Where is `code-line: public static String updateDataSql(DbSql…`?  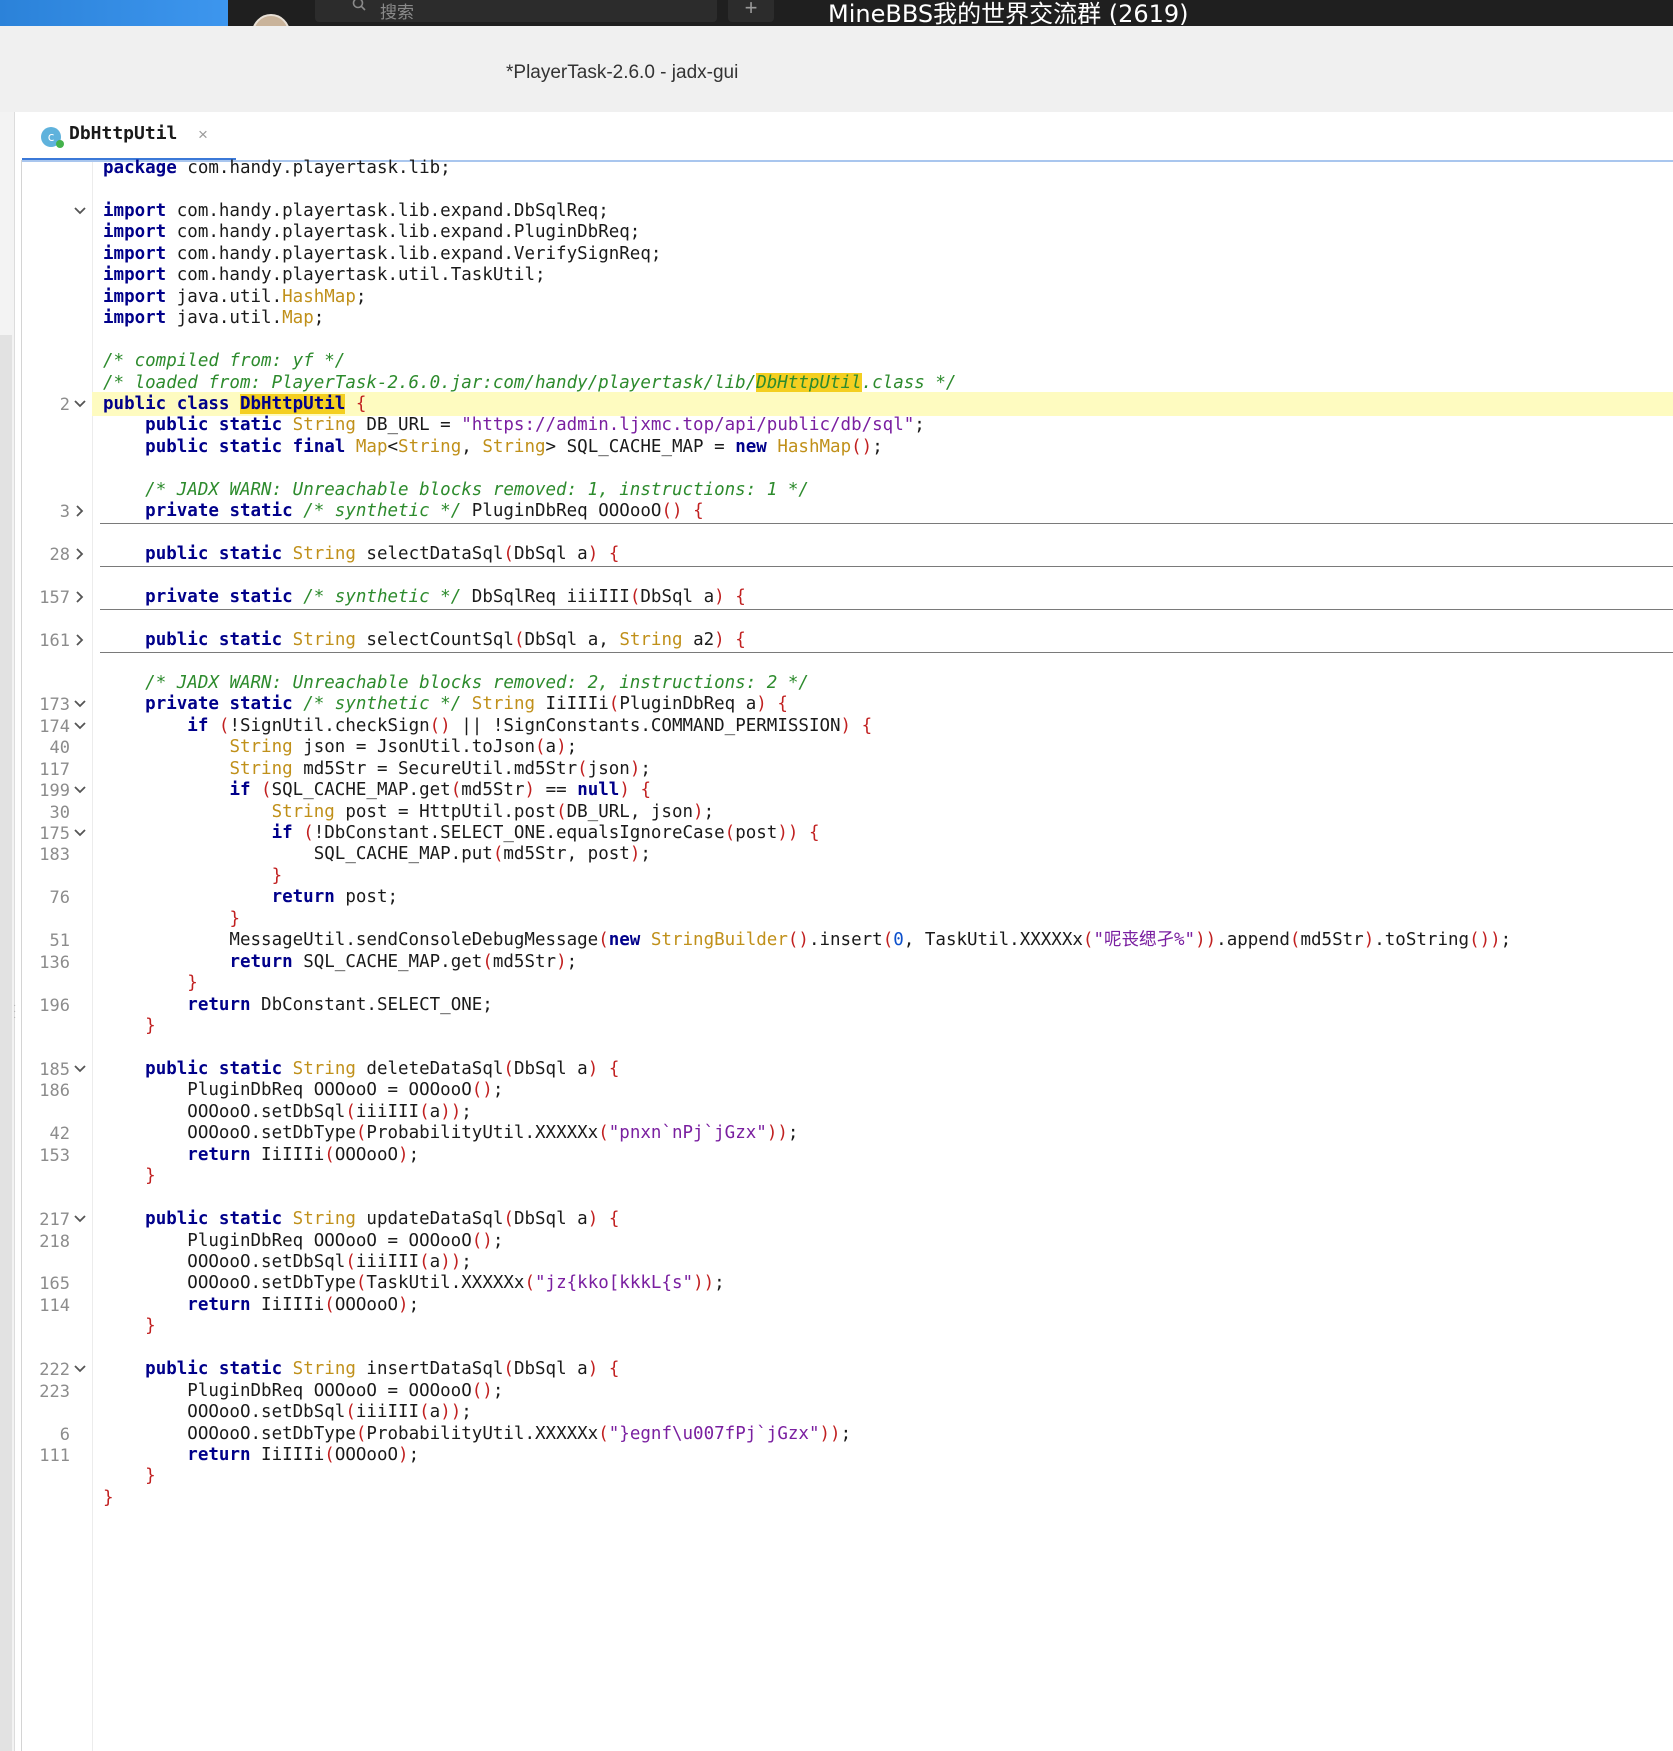
code-line: public static String updateDataSql(DbSql… is located at coordinates (361, 1219).